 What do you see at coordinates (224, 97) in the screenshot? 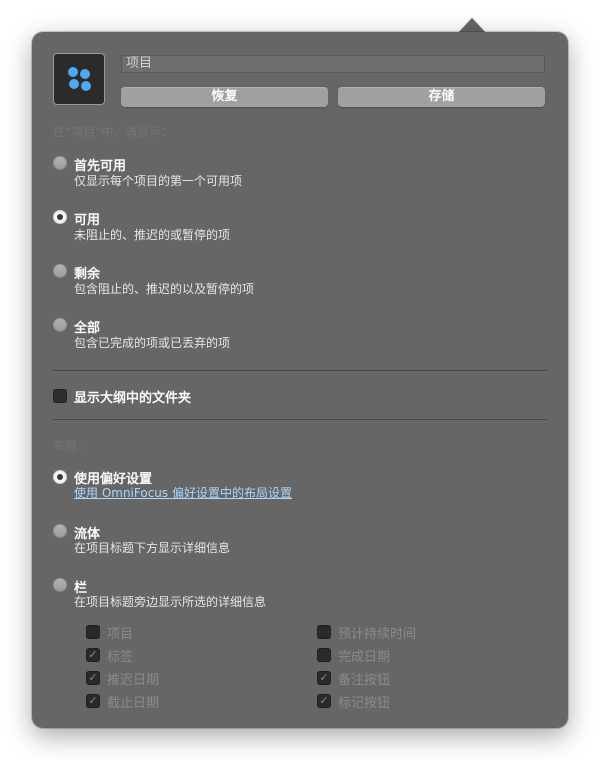
I see `restore-button: 恢复` at bounding box center [224, 97].